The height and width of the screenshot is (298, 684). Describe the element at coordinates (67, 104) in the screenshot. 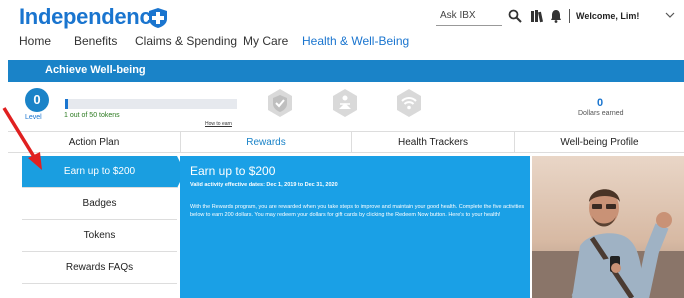

I see `token-progress-fill` at that location.